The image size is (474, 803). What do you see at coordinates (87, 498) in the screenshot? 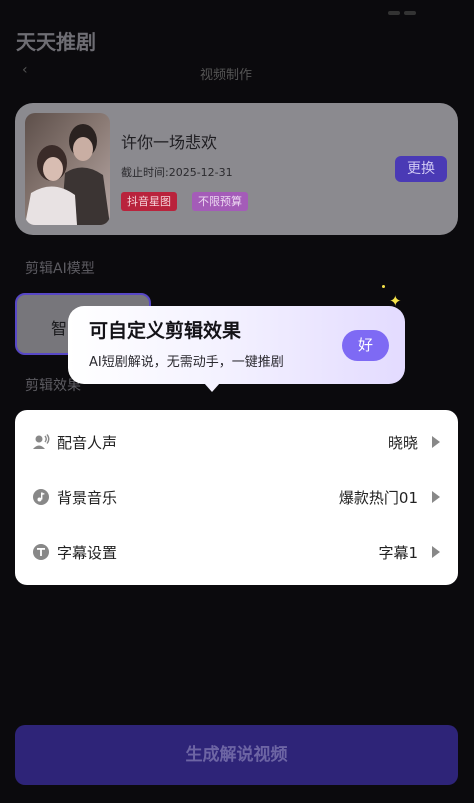
I see `settings-row-label: 背景音乐` at bounding box center [87, 498].